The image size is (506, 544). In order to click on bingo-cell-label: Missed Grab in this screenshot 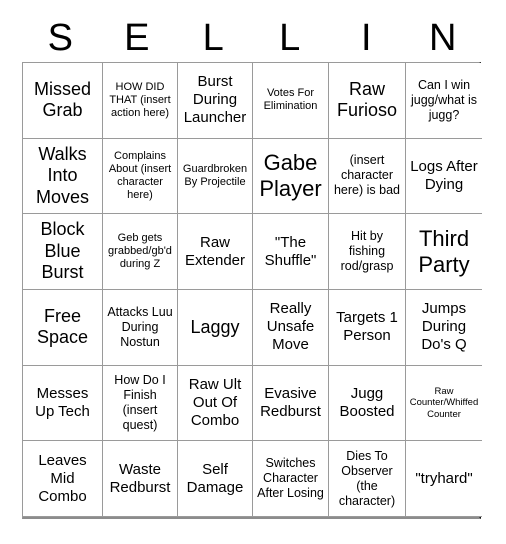, I will do `click(62, 99)`.